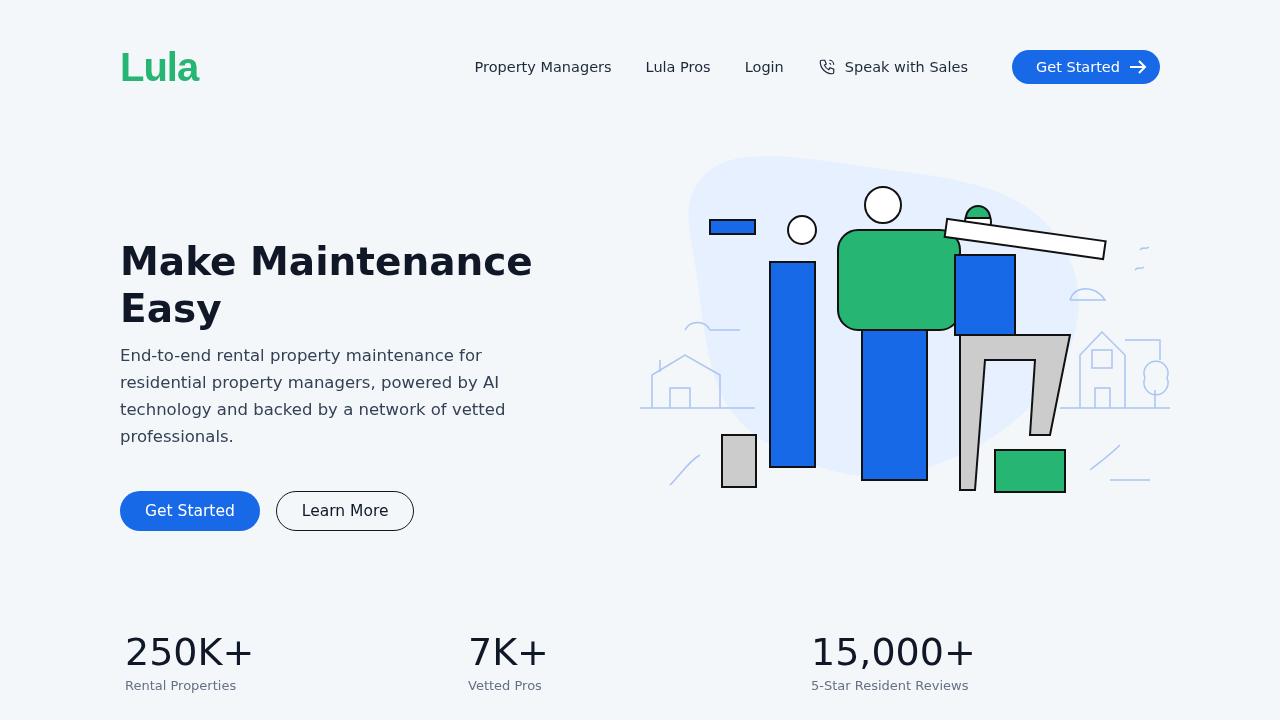 This screenshot has height=720, width=1280. I want to click on stat-label: Rental Properties, so click(181, 685).